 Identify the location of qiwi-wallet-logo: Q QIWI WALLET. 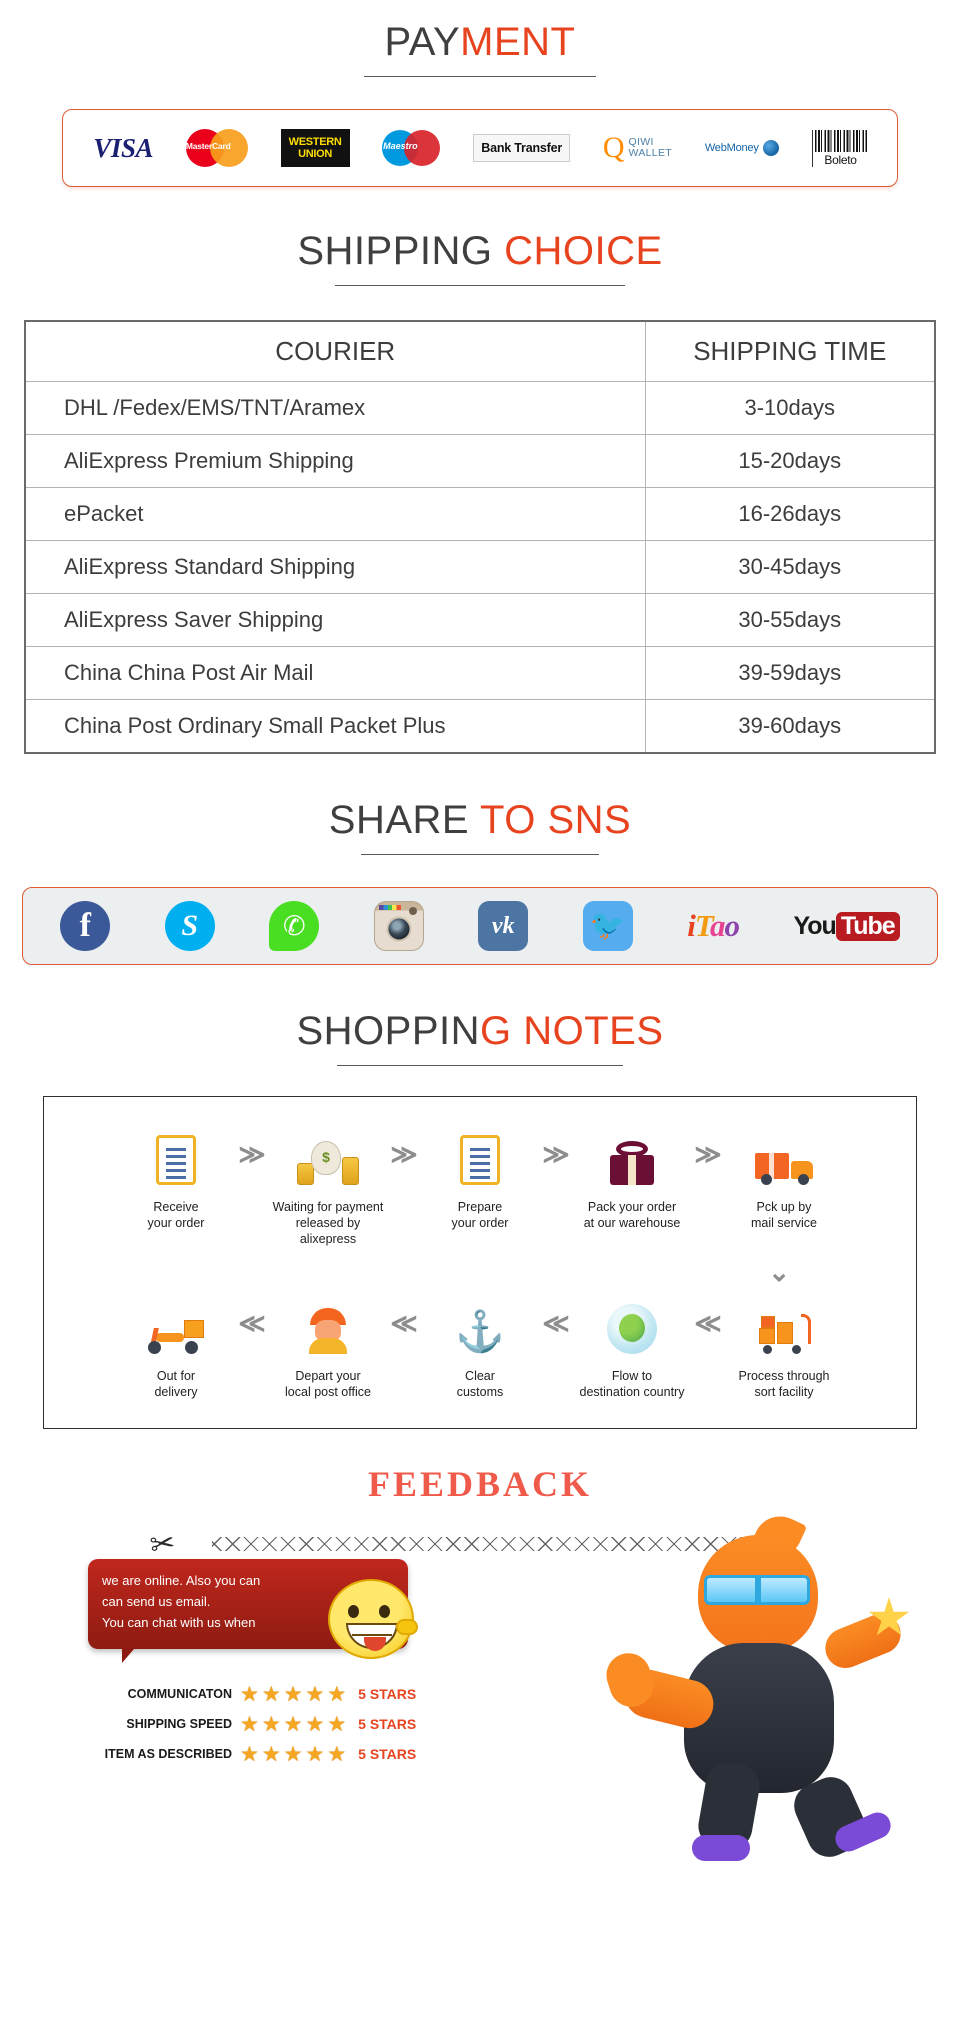
(637, 148).